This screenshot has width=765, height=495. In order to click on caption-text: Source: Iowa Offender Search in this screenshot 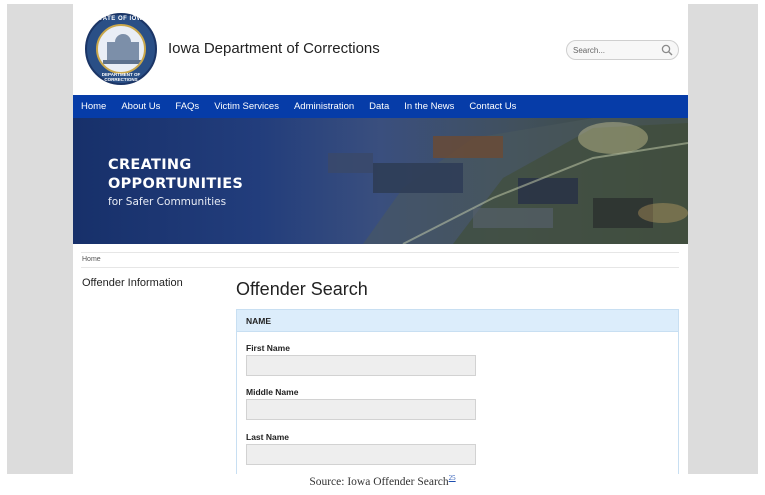, I will do `click(379, 481)`.